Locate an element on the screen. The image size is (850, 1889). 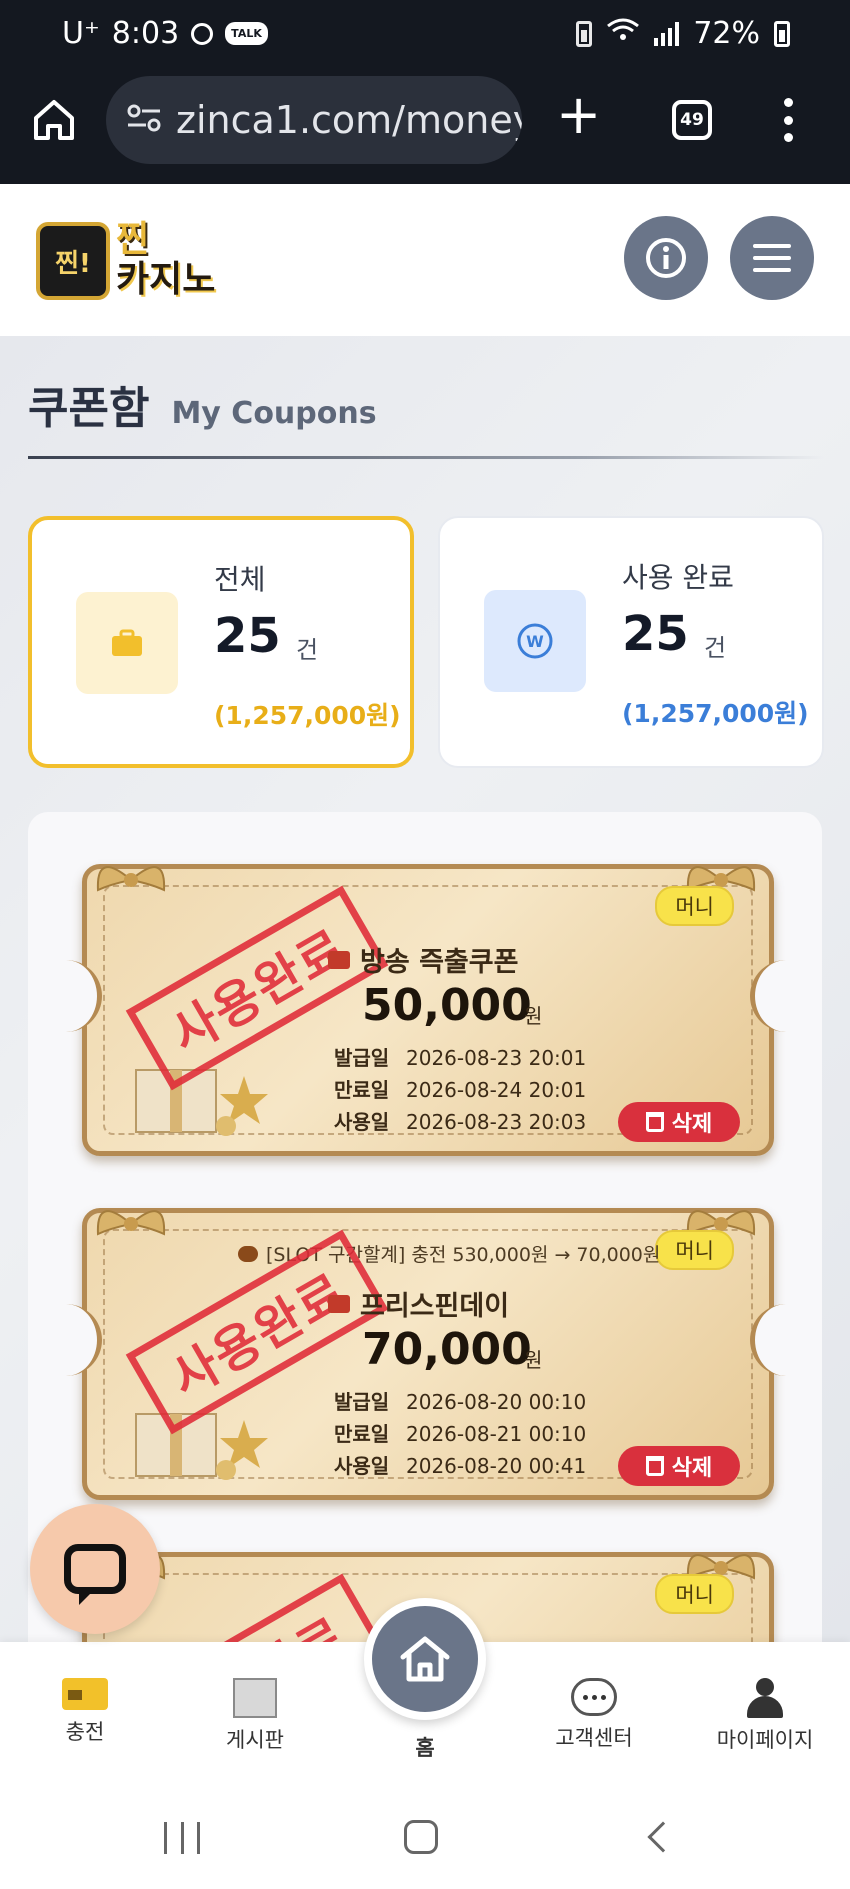
recent-apps-button is located at coordinates (182, 1838).